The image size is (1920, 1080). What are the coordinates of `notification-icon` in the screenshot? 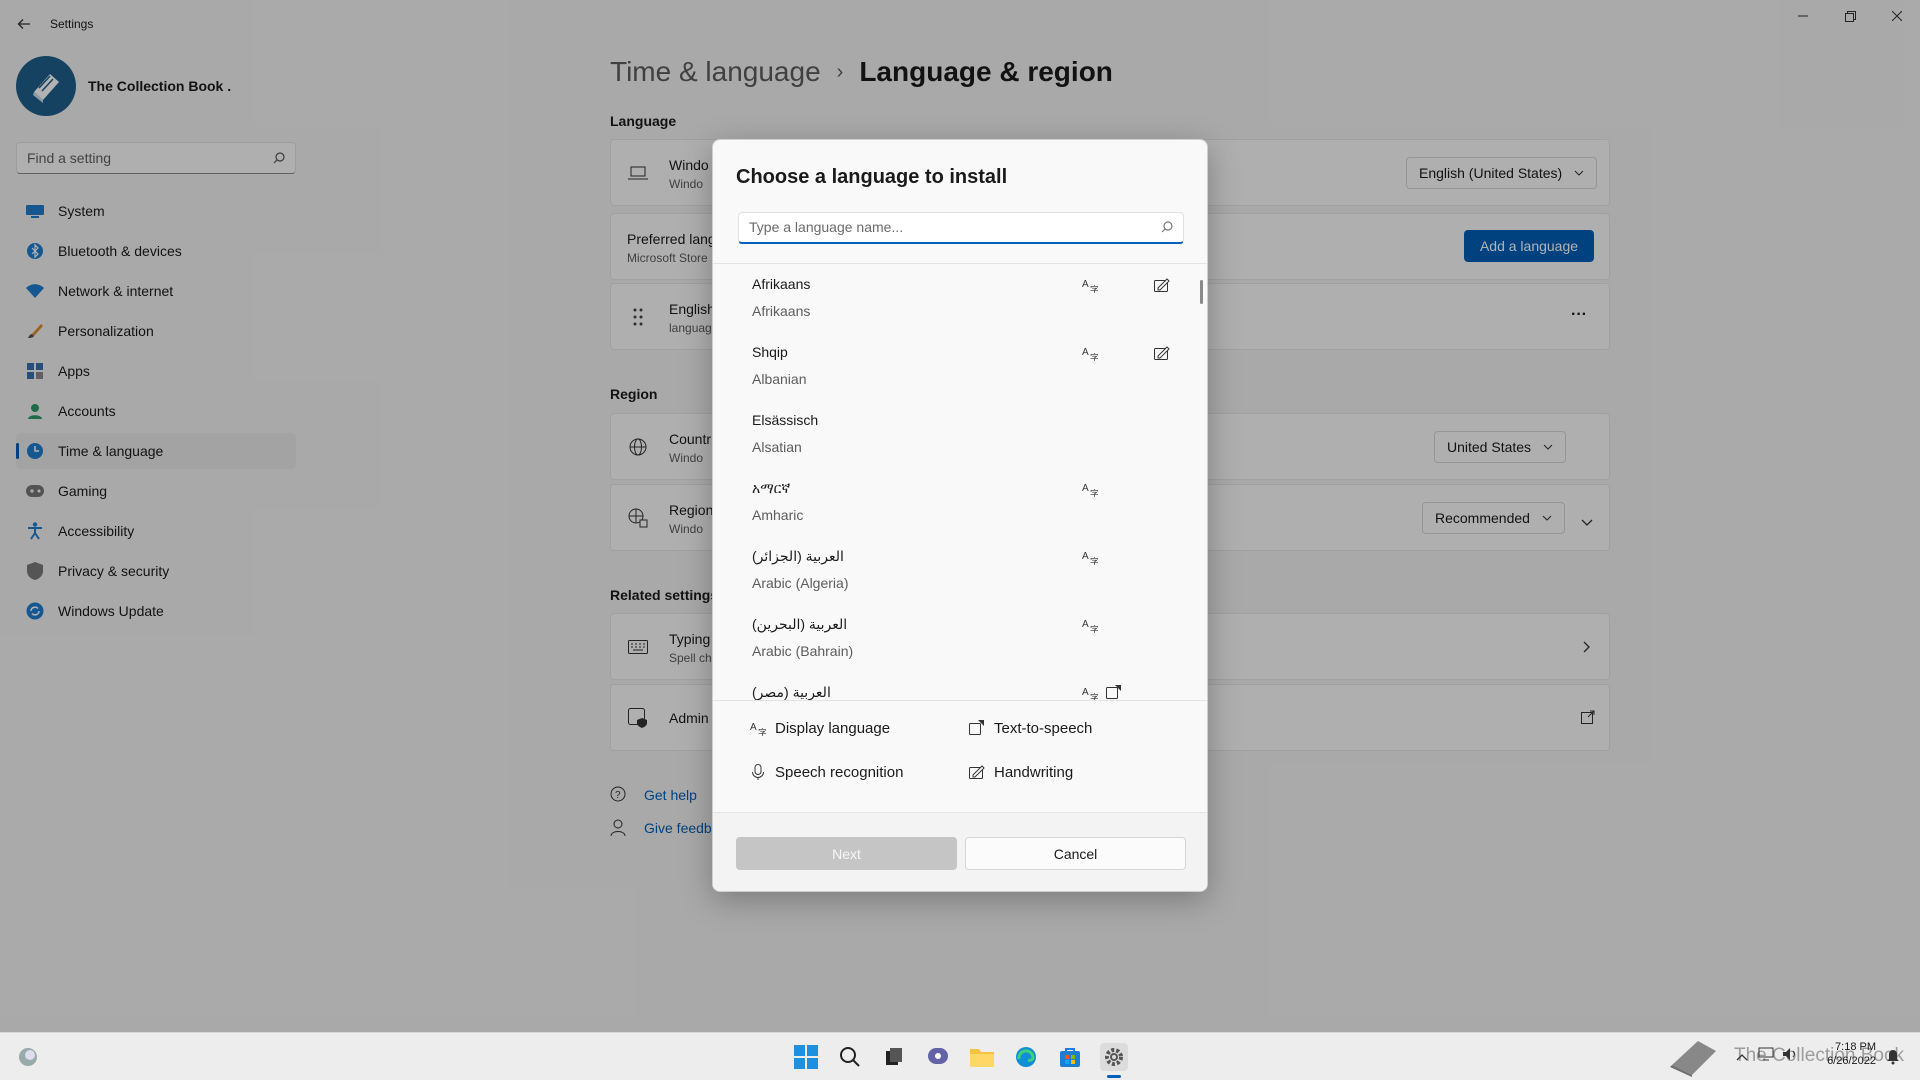 It's located at (1893, 1059).